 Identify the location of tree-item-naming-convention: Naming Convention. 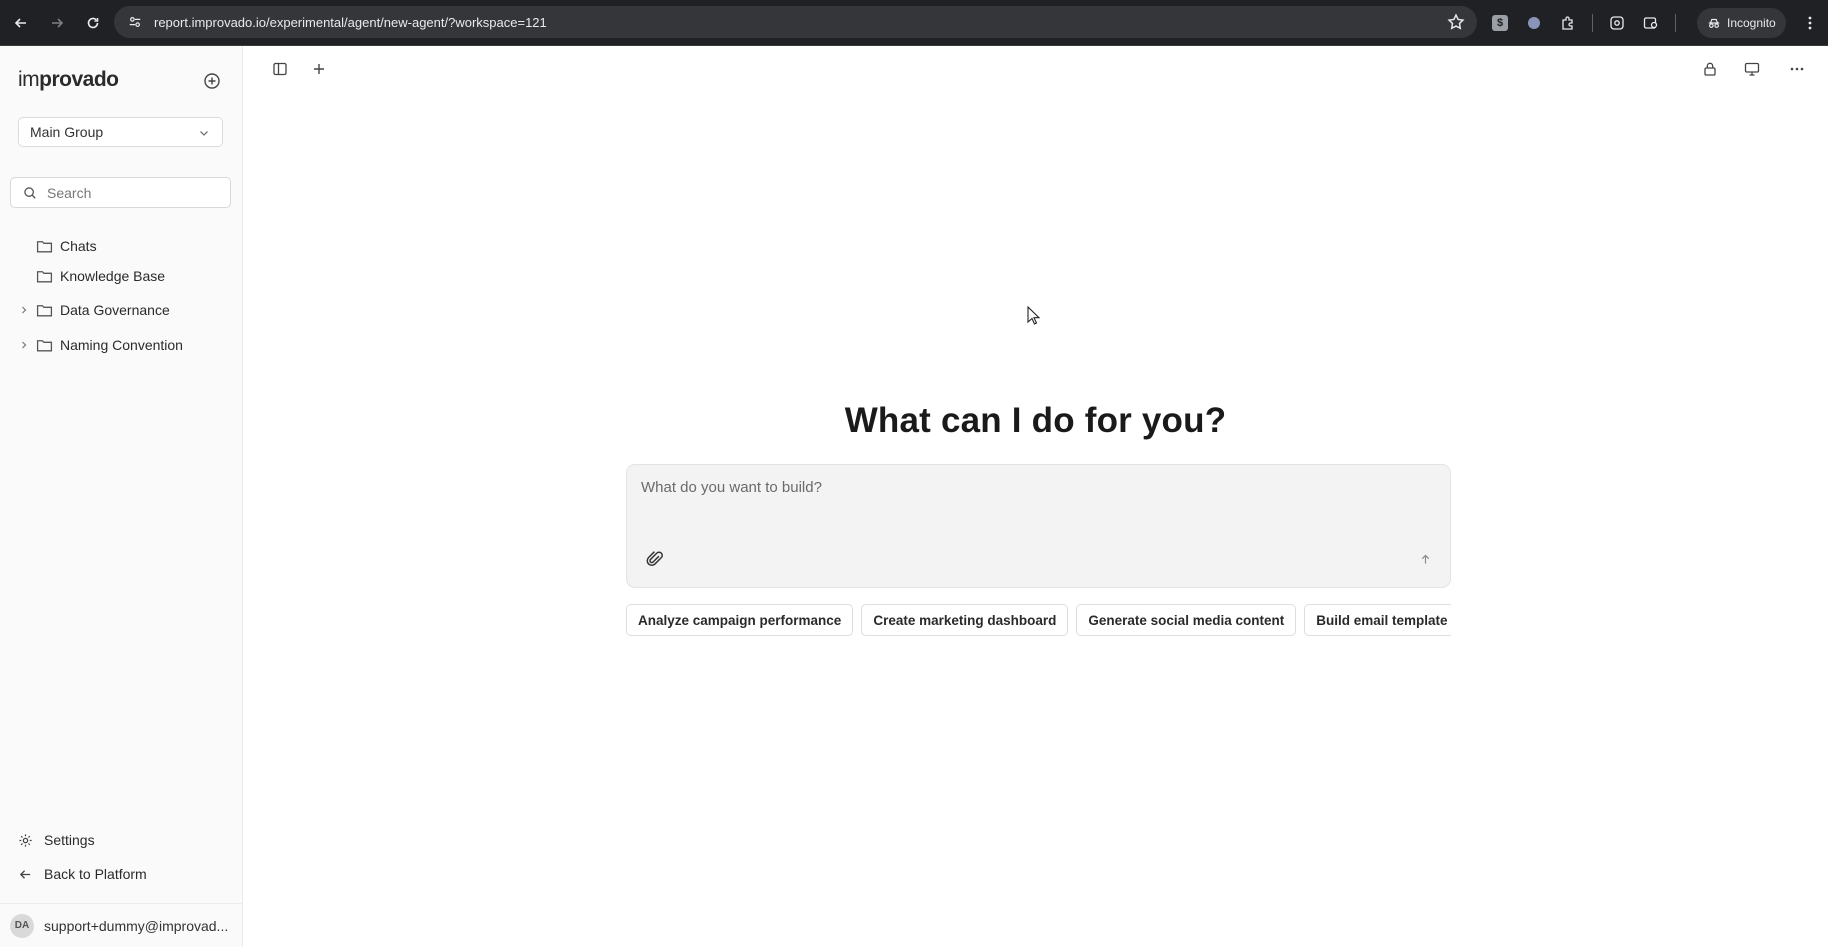
(121, 345).